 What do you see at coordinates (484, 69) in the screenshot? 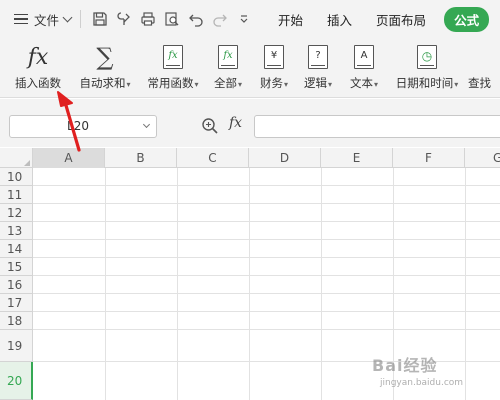
I see `lookup-button: 查找` at bounding box center [484, 69].